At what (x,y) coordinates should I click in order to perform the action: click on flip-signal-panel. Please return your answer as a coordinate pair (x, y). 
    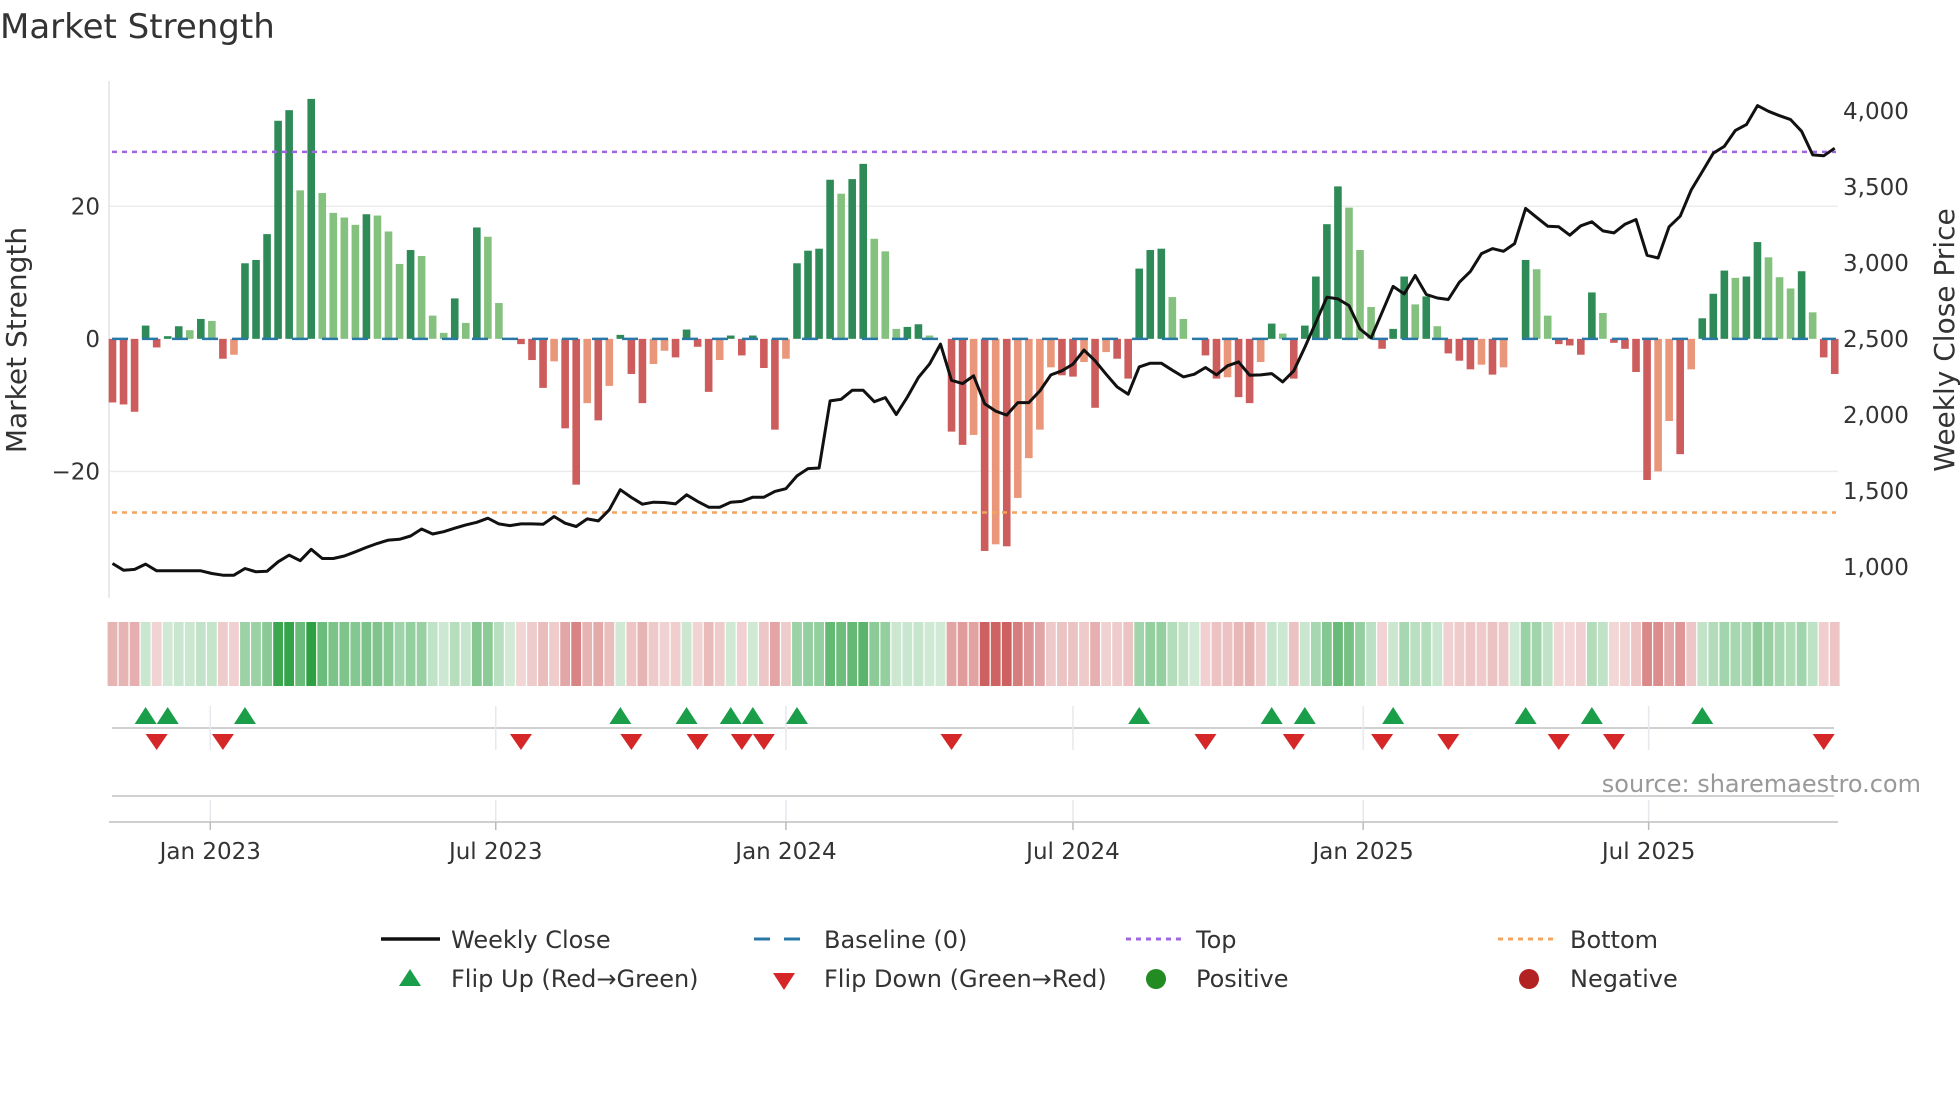
    Looking at the image, I should click on (973, 764).